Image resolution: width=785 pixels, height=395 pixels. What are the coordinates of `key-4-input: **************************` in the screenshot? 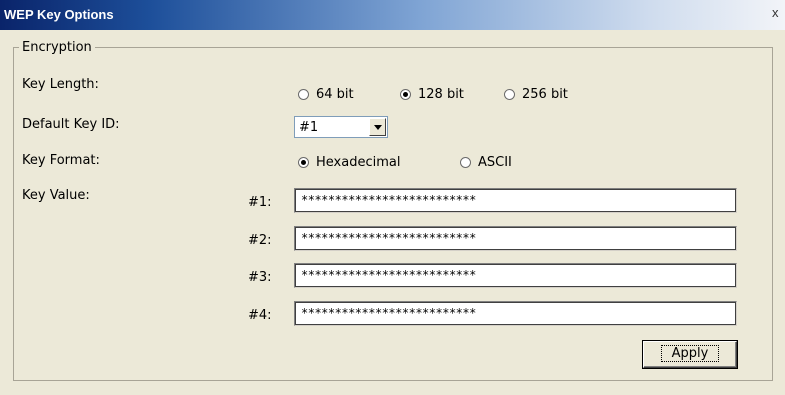 It's located at (515, 313).